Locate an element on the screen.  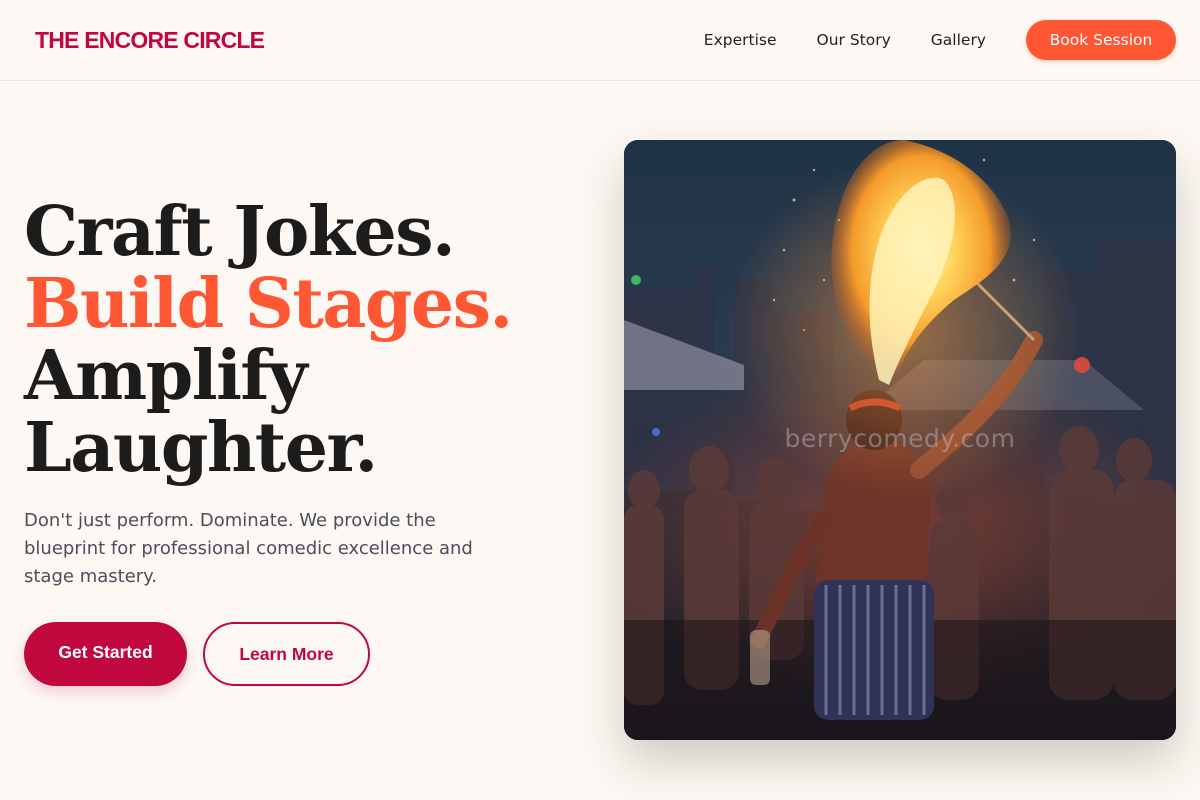
learn-more-button: Learn More is located at coordinates (286, 654).